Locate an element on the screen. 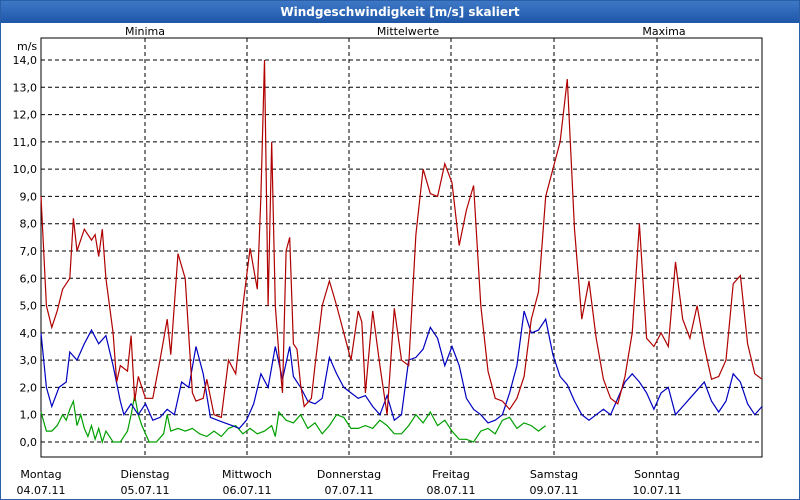  y-tick-label: 12,0 is located at coordinates (25, 115).